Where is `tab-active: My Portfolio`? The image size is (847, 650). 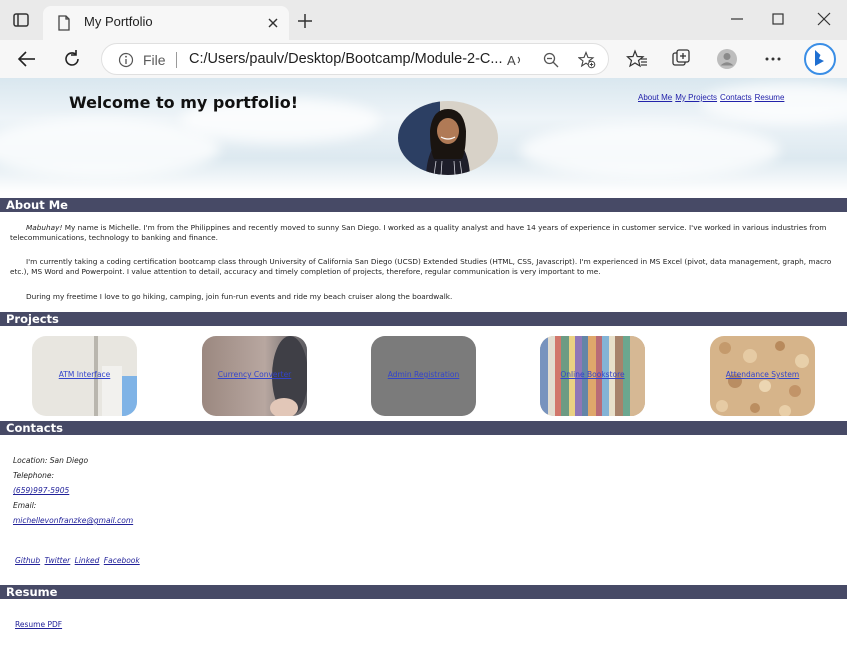
tab-active: My Portfolio is located at coordinates (166, 23).